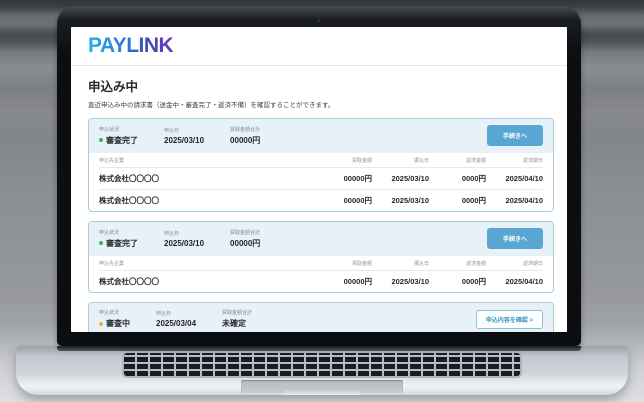  I want to click on paylink-logo: PAYLINK, so click(131, 45).